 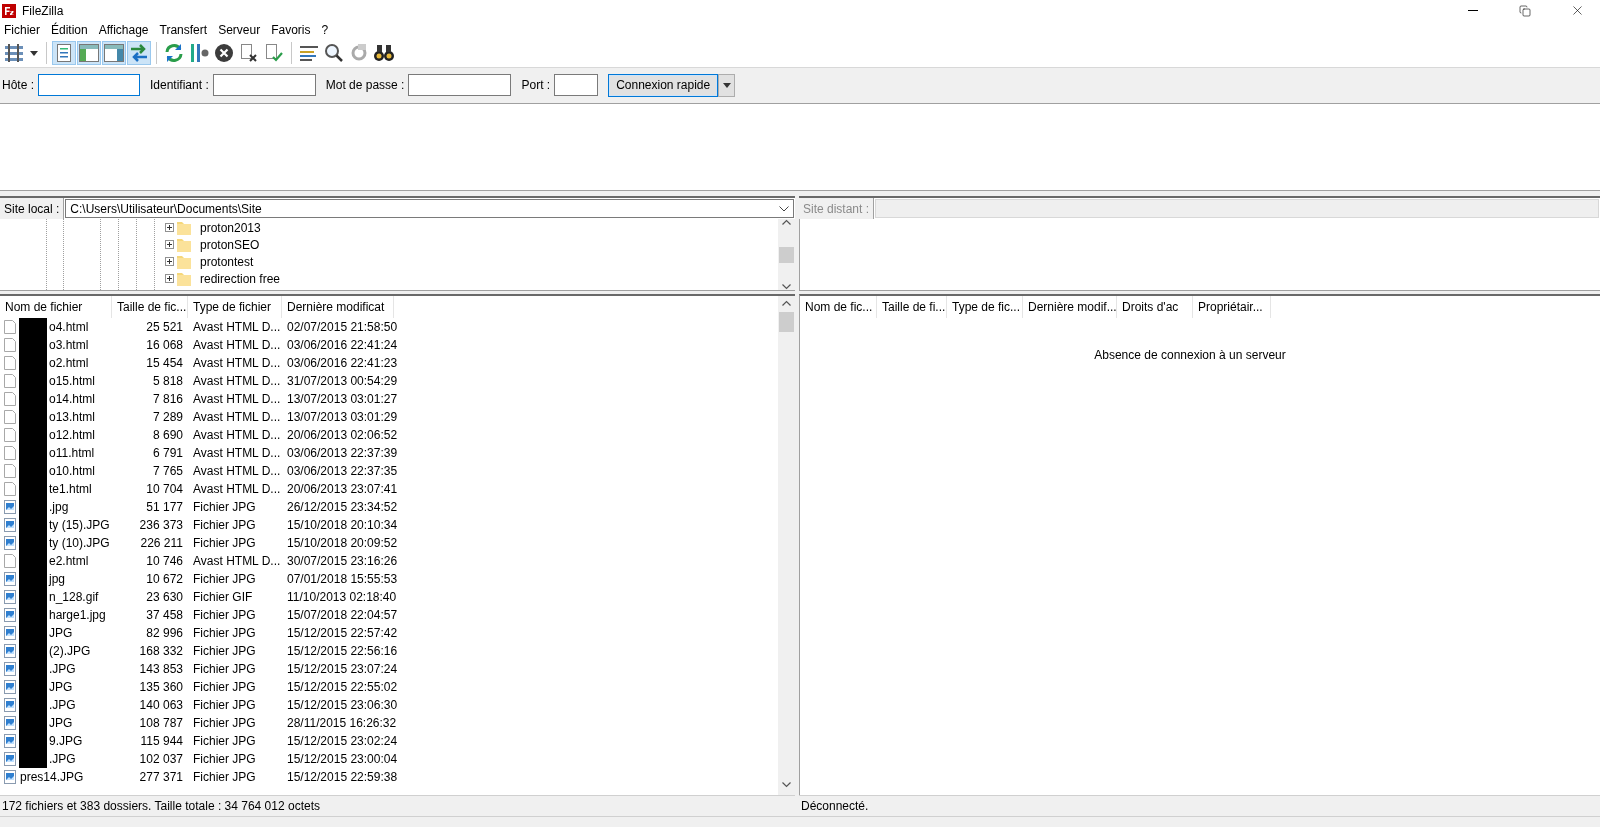 What do you see at coordinates (77, 615) in the screenshot?
I see `file-name: harge1.jpg` at bounding box center [77, 615].